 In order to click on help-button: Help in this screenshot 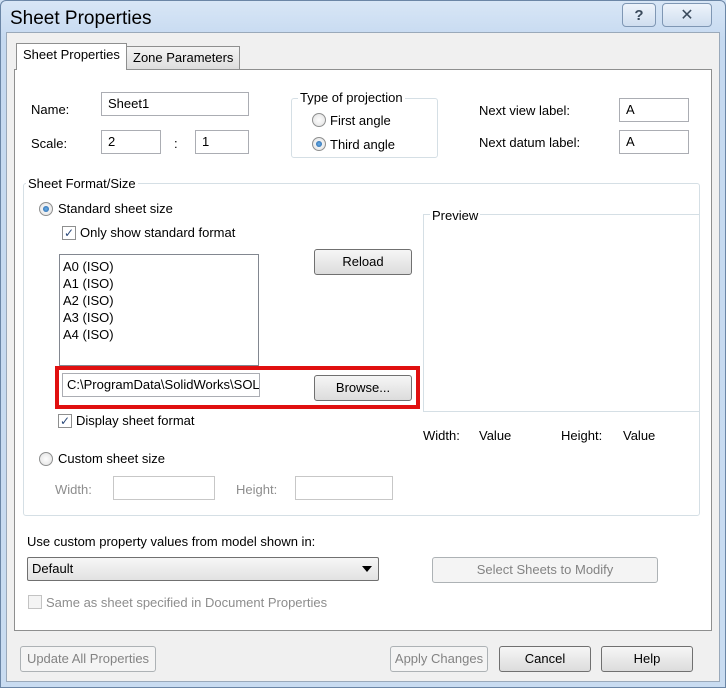, I will do `click(647, 659)`.